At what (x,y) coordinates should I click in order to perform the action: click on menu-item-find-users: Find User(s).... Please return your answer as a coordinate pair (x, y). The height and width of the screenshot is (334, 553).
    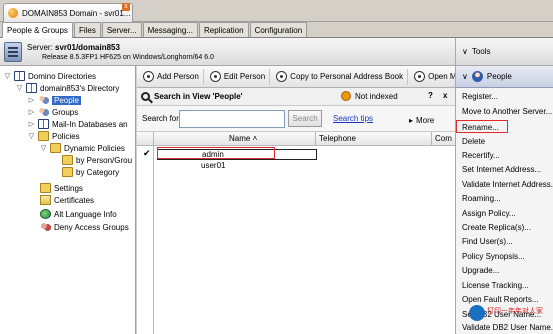
    Looking at the image, I should click on (487, 242).